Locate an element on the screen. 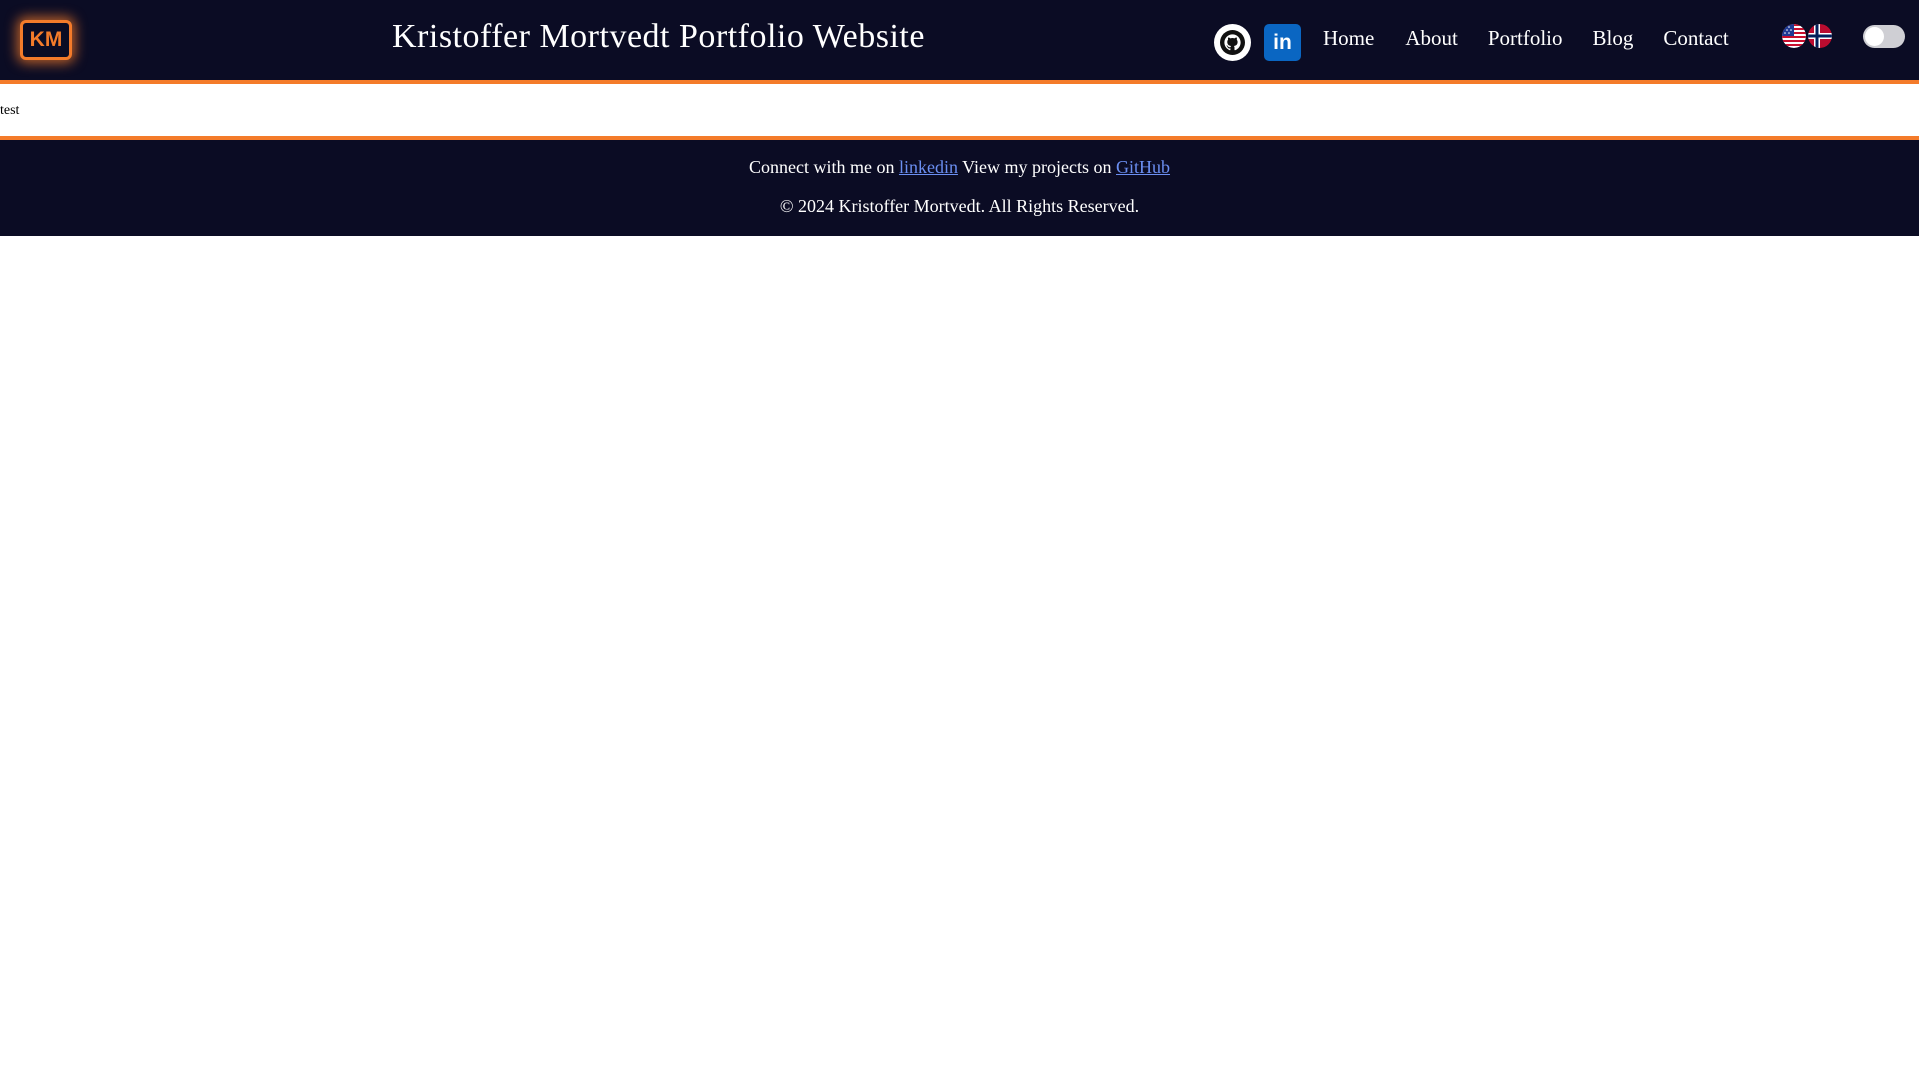 The width and height of the screenshot is (1919, 1079). norway-flag-icon is located at coordinates (1820, 36).